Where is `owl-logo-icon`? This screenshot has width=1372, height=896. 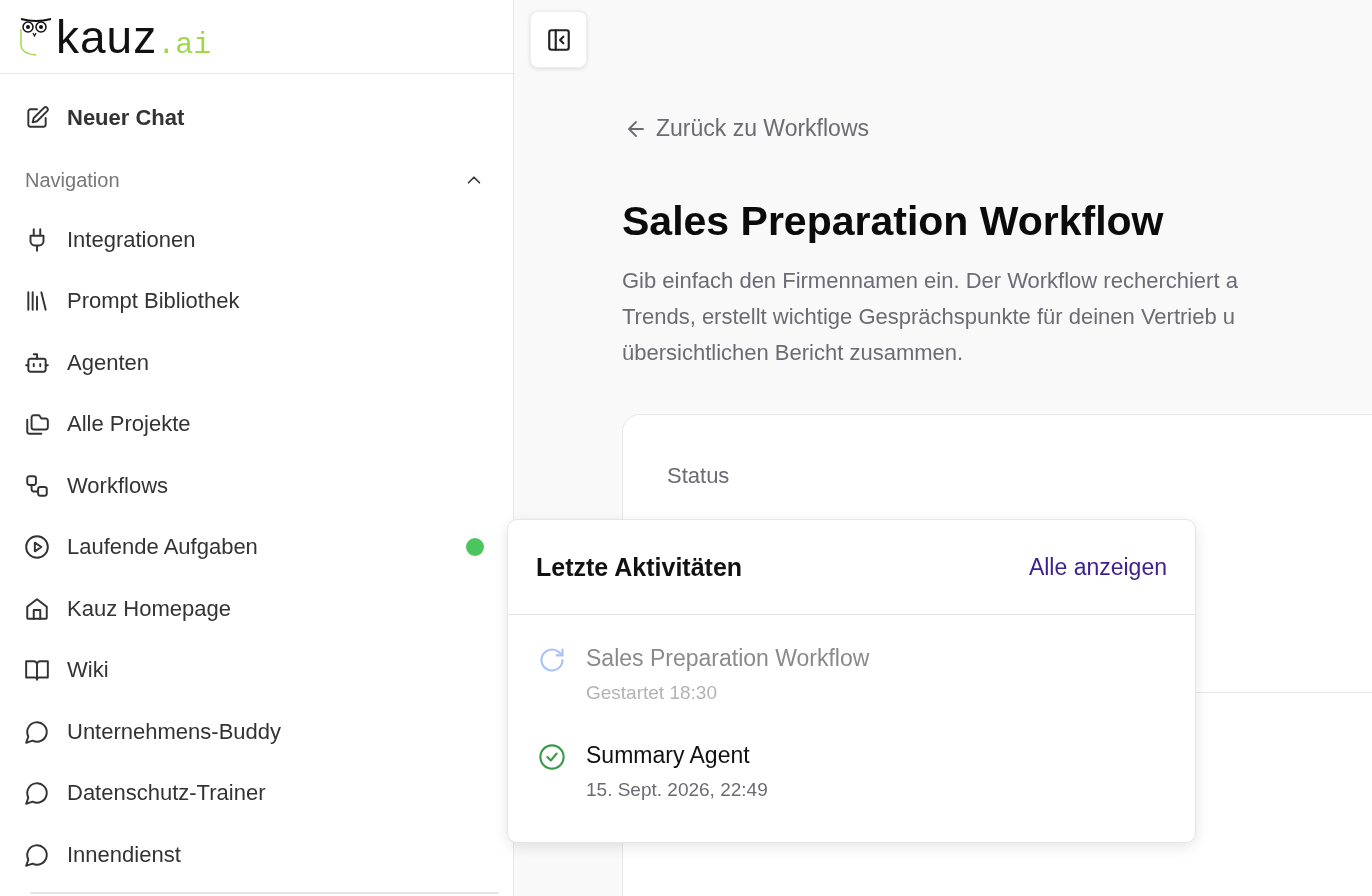 owl-logo-icon is located at coordinates (36, 36).